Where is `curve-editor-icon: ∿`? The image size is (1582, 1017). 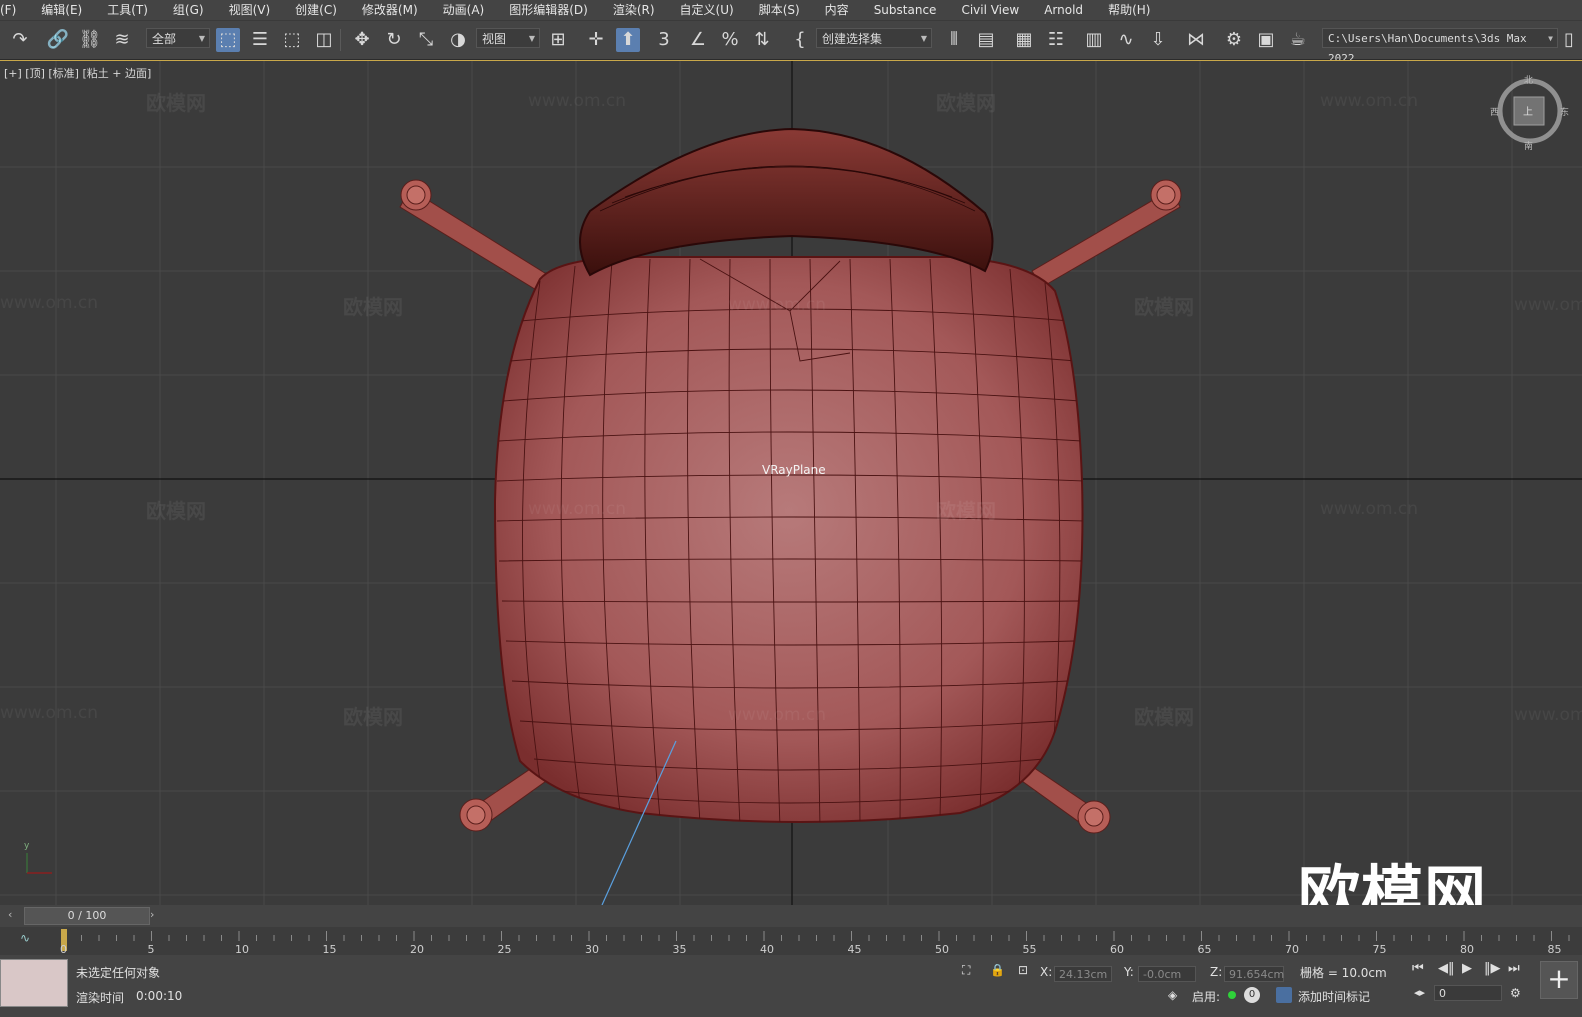 curve-editor-icon: ∿ is located at coordinates (1126, 40).